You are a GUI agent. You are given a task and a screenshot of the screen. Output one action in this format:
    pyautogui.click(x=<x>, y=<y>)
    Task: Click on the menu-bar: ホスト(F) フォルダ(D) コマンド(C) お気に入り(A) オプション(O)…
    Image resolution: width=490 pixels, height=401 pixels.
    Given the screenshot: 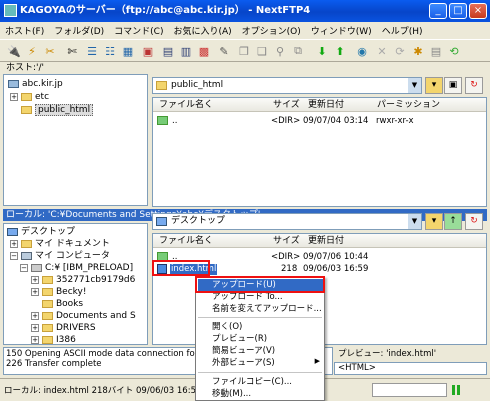 What is the action you would take?
    pyautogui.click(x=245, y=30)
    